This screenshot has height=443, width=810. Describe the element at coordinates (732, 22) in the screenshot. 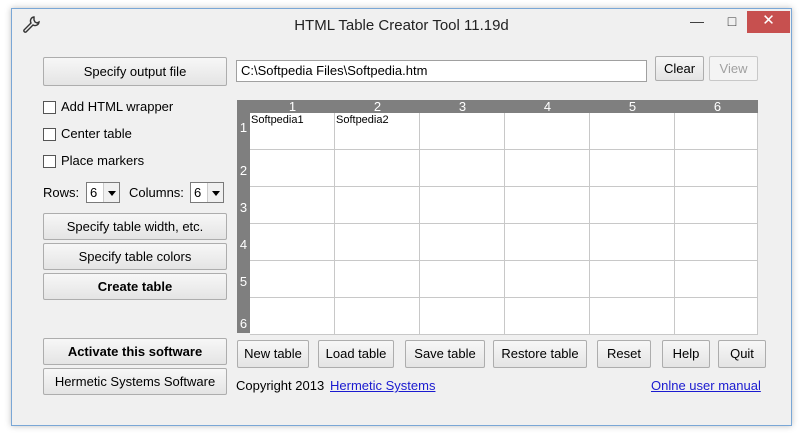

I see `maximize-button: □` at that location.